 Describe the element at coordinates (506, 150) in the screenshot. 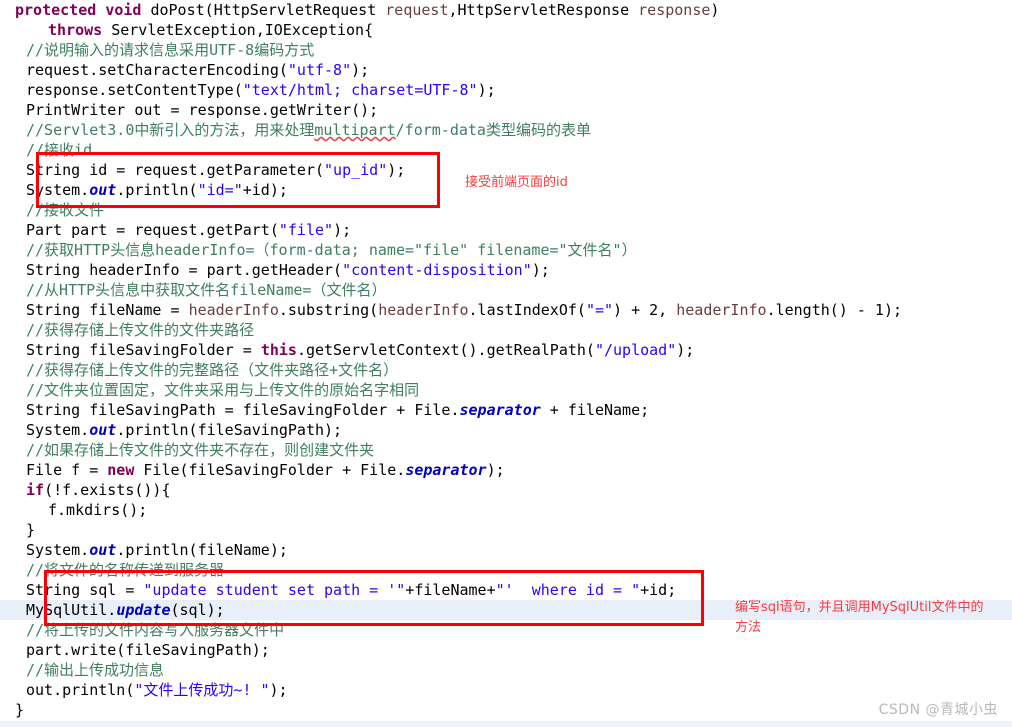

I see `code-line: //接收id` at that location.